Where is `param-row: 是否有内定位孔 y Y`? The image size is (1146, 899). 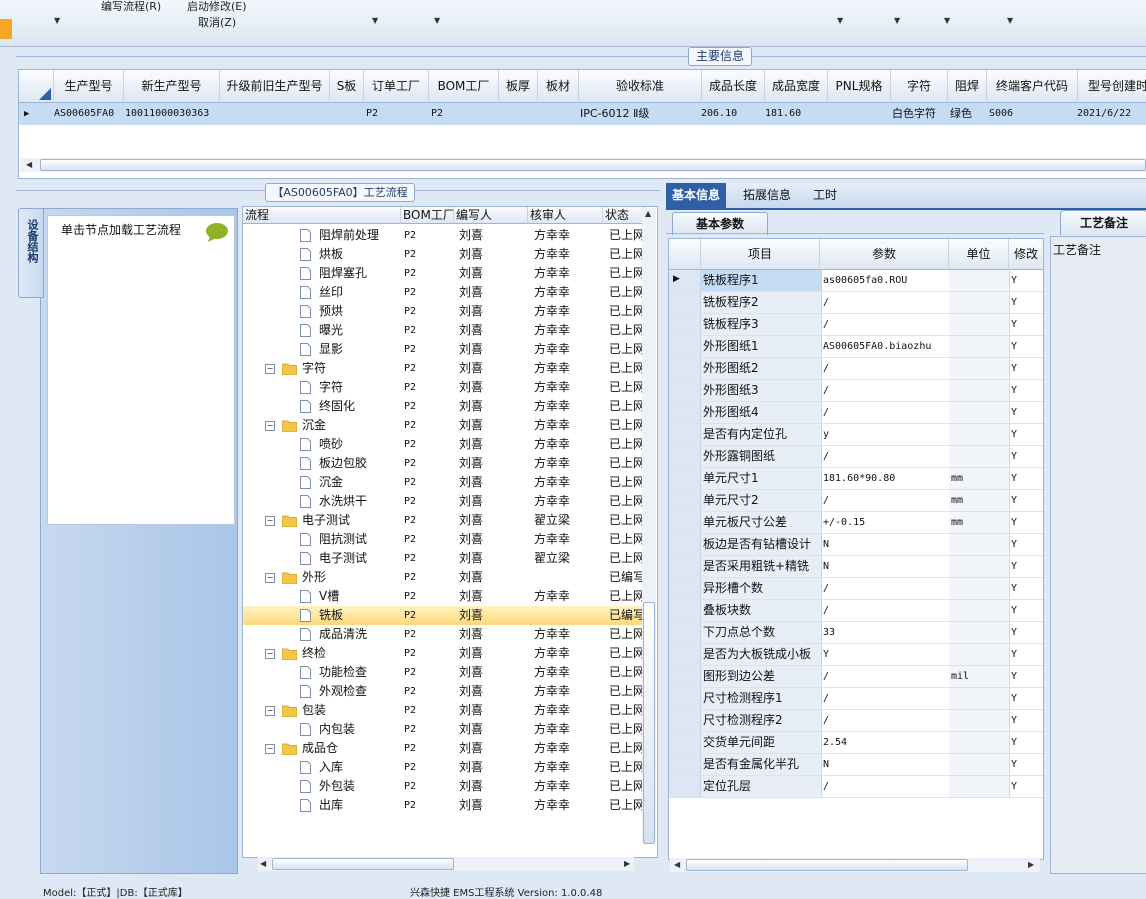 param-row: 是否有内定位孔 y Y is located at coordinates (856, 435).